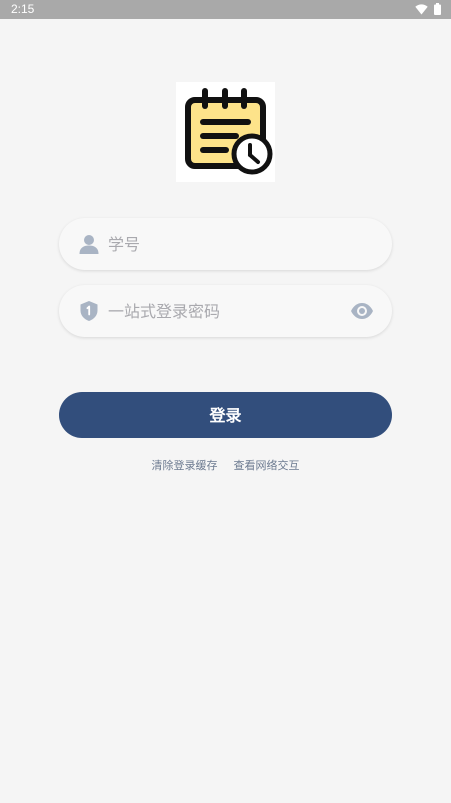 The image size is (451, 803). Describe the element at coordinates (23, 9) in the screenshot. I see `status-time: 2:15` at that location.